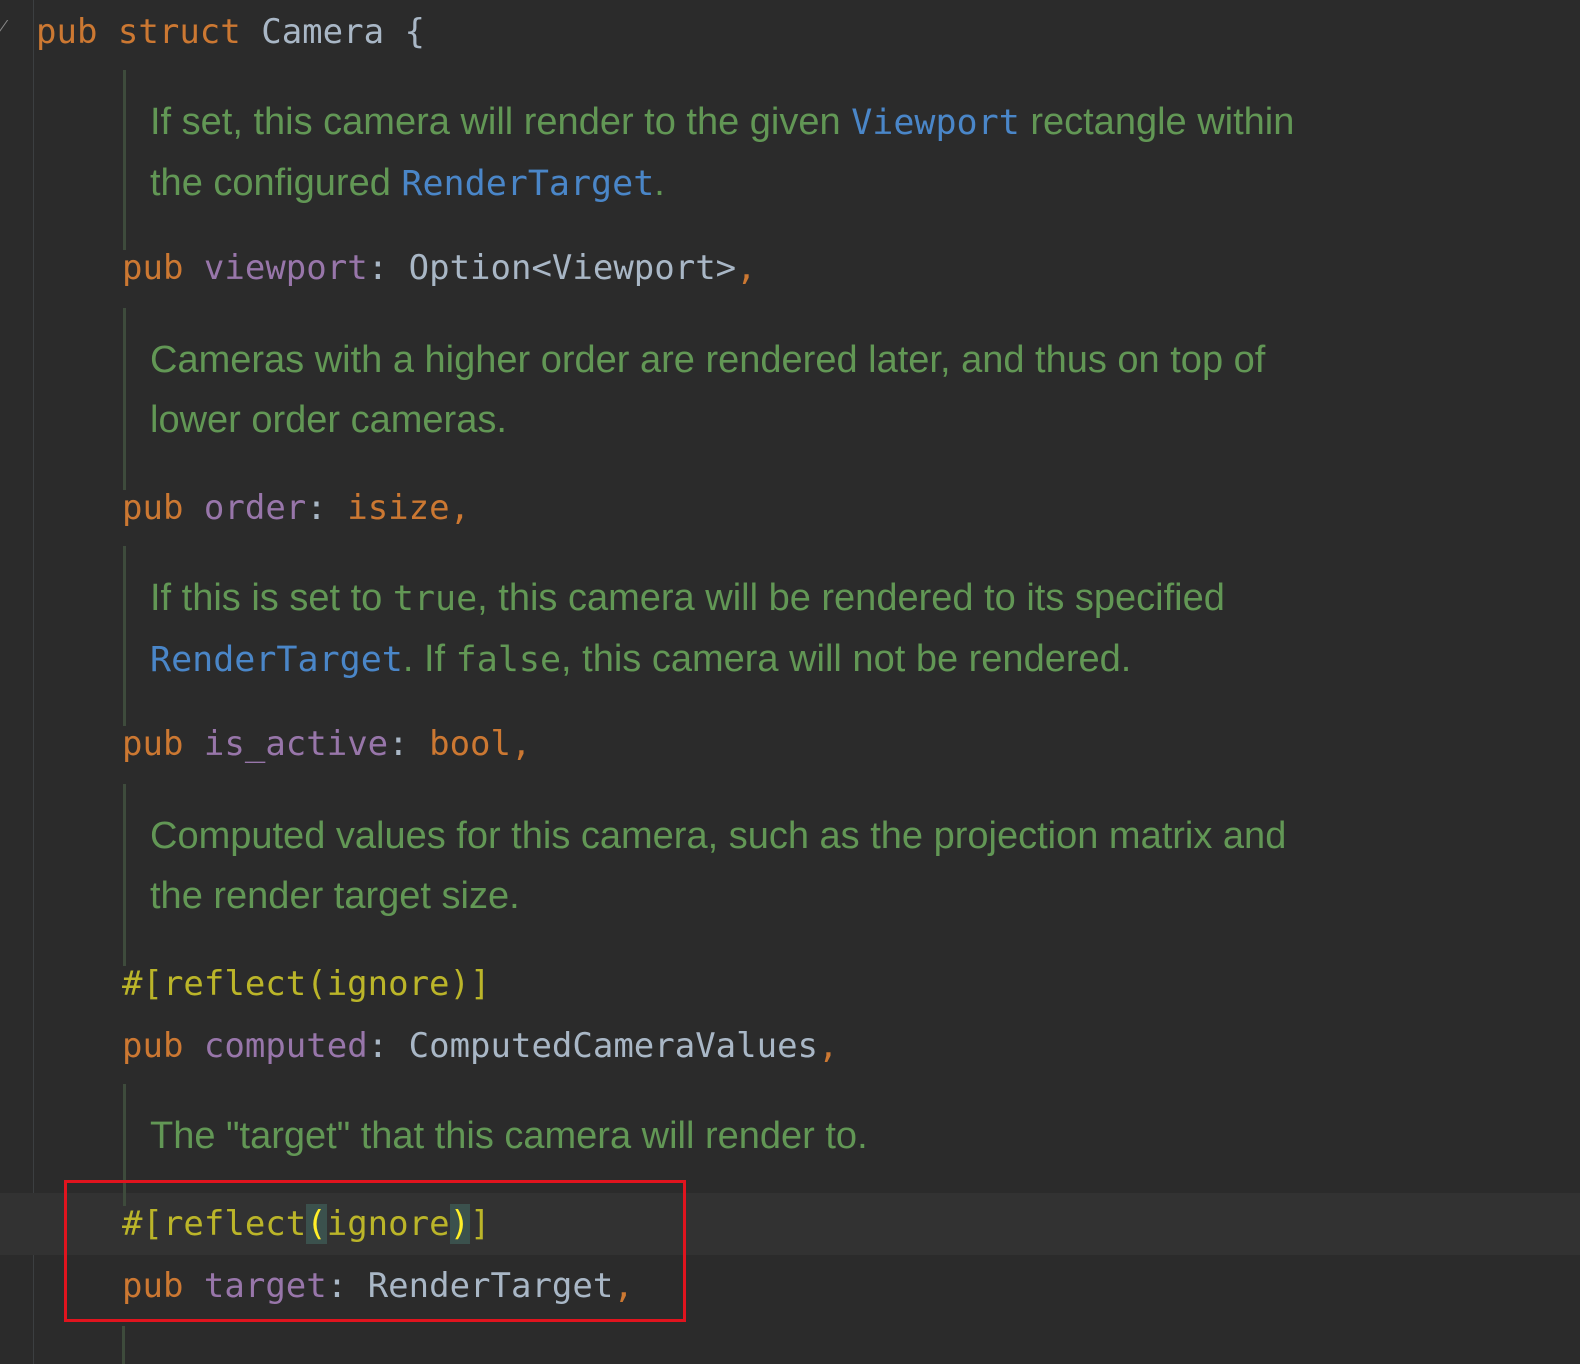  Describe the element at coordinates (123, 1345) in the screenshot. I see `doc-guide-line` at that location.